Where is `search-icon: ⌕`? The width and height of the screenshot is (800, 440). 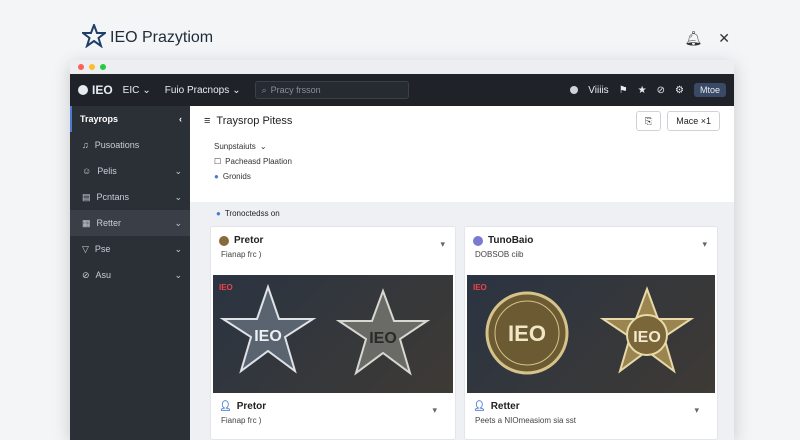 search-icon: ⌕ is located at coordinates (264, 89).